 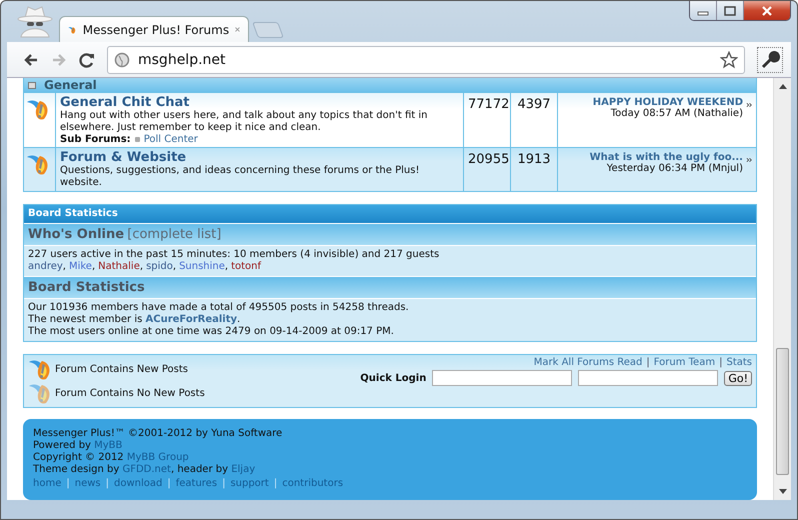 What do you see at coordinates (240, 177) in the screenshot?
I see `forum-description: Questions, suggestions, and ideas concerning these forums or the Plus! website.` at bounding box center [240, 177].